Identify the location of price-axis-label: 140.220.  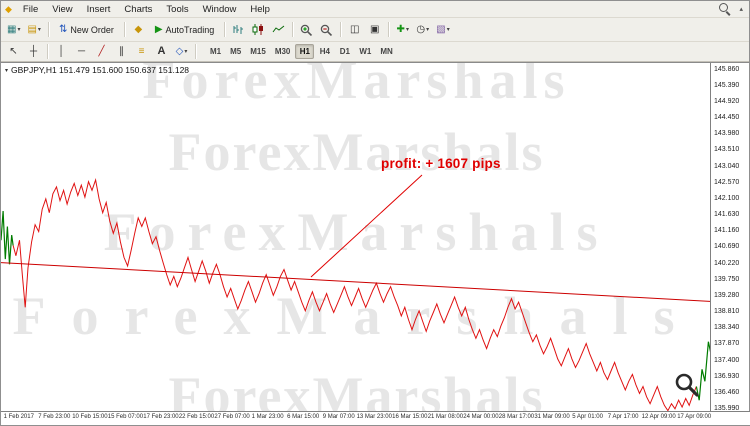
(727, 263).